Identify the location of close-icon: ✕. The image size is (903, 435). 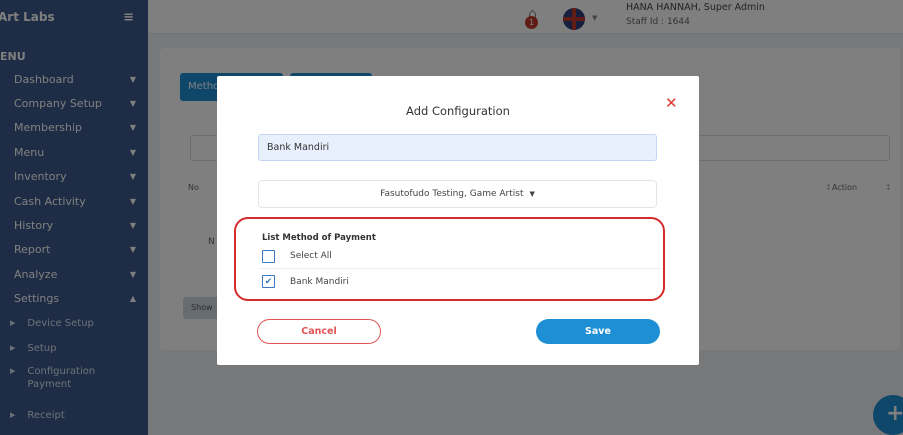
(671, 103).